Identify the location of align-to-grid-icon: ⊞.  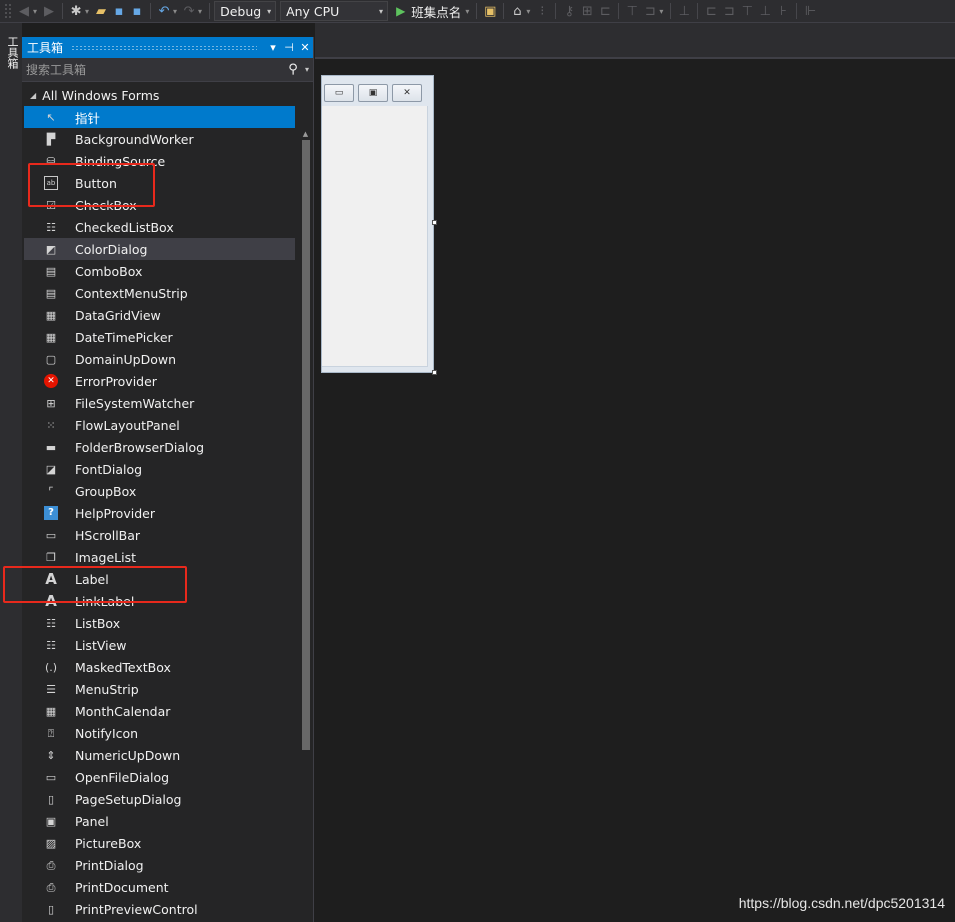
(587, 11).